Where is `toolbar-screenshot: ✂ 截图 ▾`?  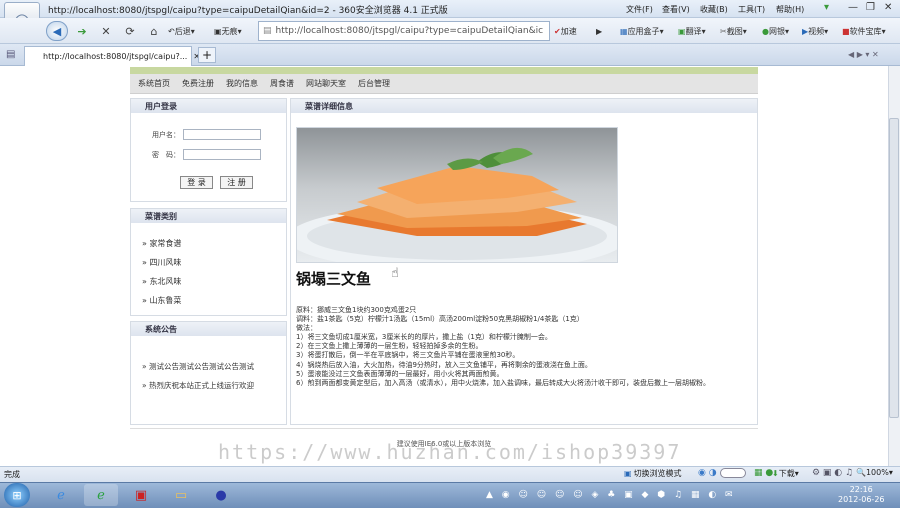
toolbar-screenshot: ✂ 截图 ▾ is located at coordinates (733, 31).